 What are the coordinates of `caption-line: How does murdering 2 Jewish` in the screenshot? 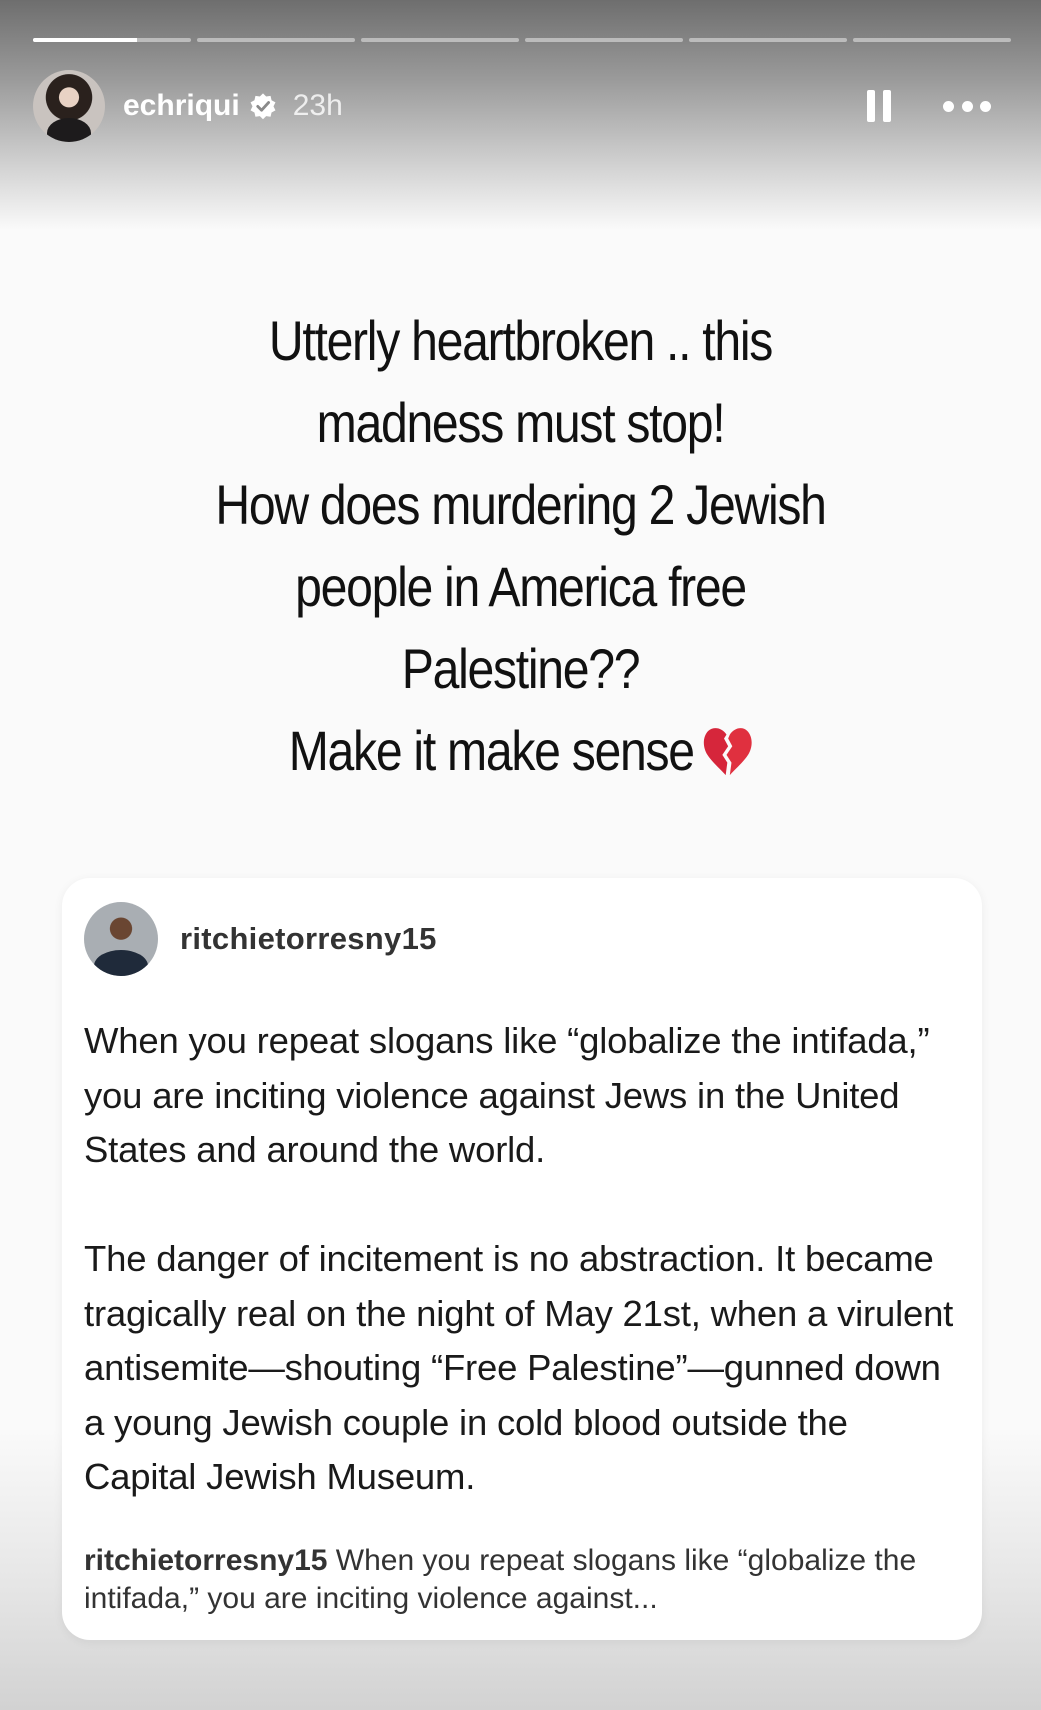 It's located at (521, 504).